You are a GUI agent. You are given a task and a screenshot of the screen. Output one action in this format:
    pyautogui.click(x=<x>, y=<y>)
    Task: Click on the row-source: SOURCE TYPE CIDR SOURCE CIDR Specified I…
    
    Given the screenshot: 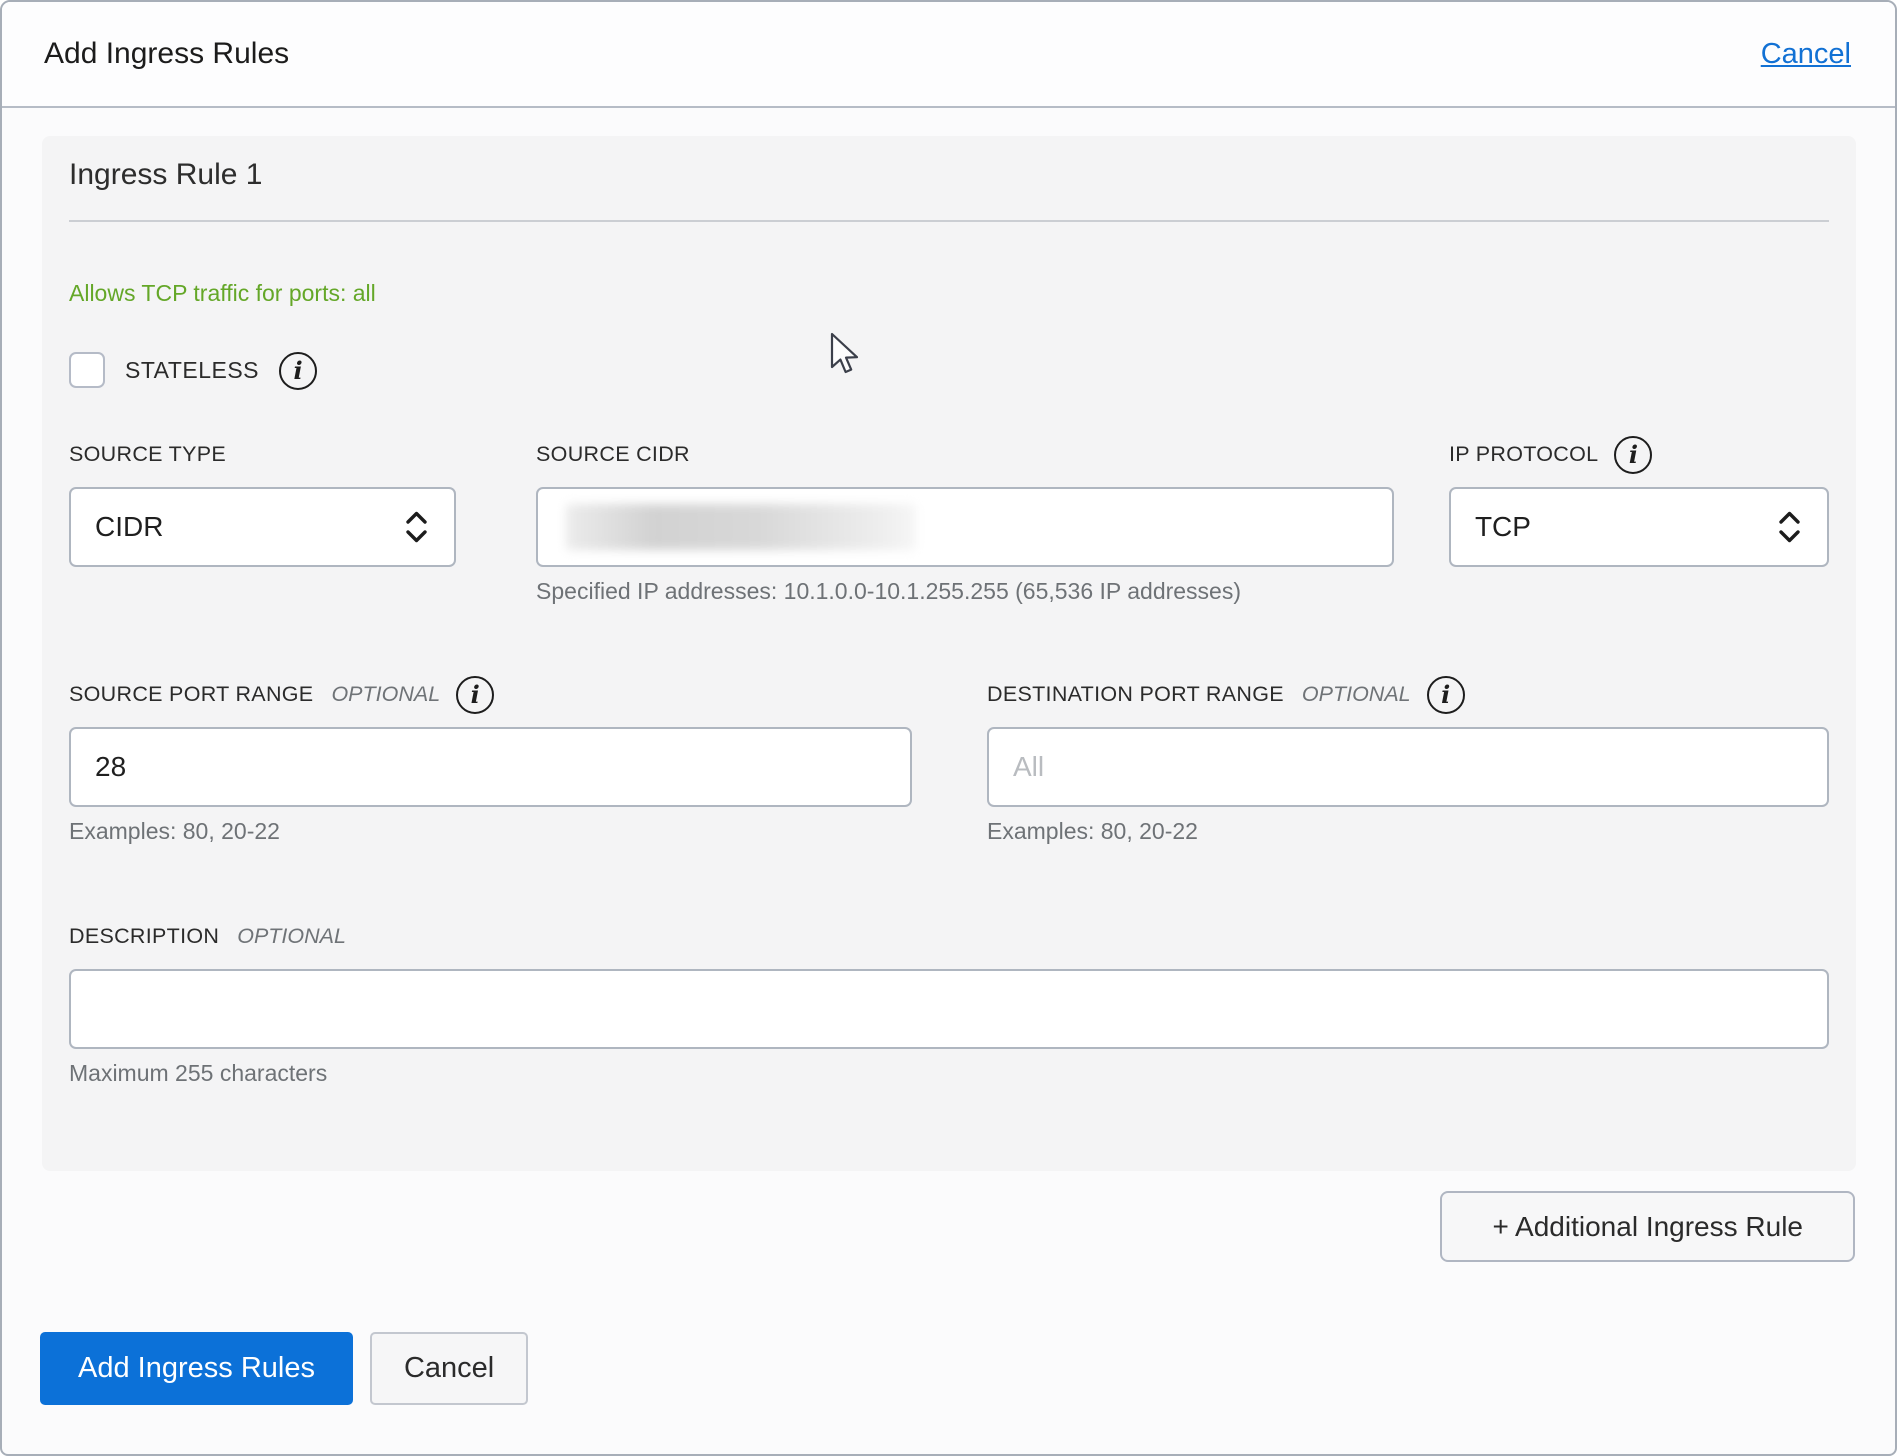 What is the action you would take?
    pyautogui.click(x=949, y=520)
    